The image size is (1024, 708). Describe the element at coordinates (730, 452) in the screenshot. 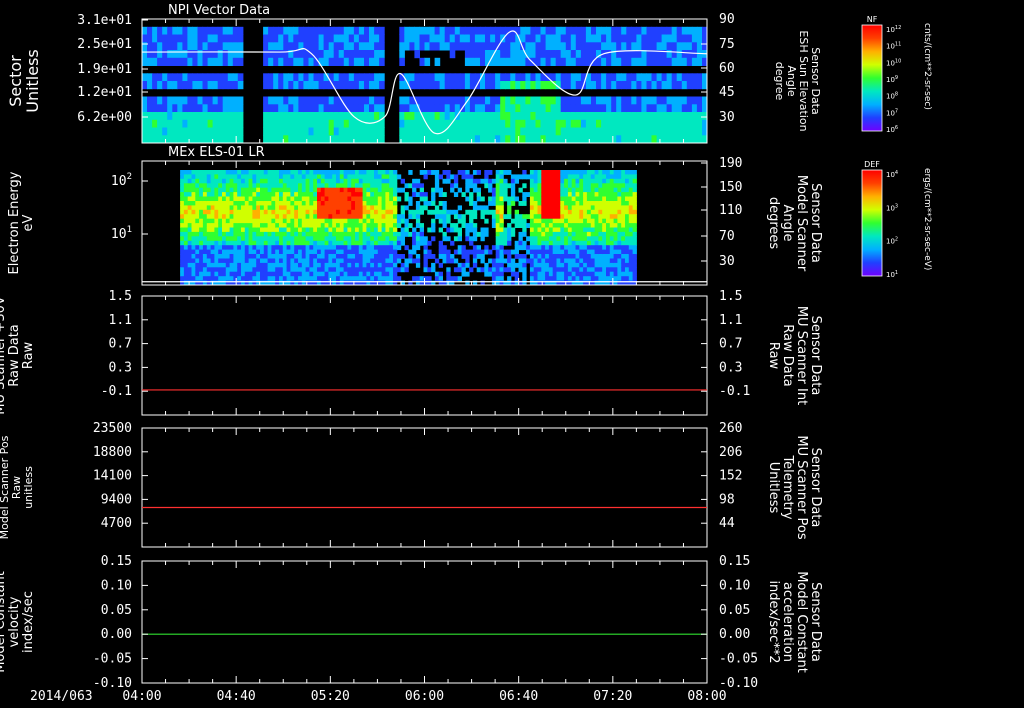

I see `panel-4-ytick-right-label: 206` at that location.